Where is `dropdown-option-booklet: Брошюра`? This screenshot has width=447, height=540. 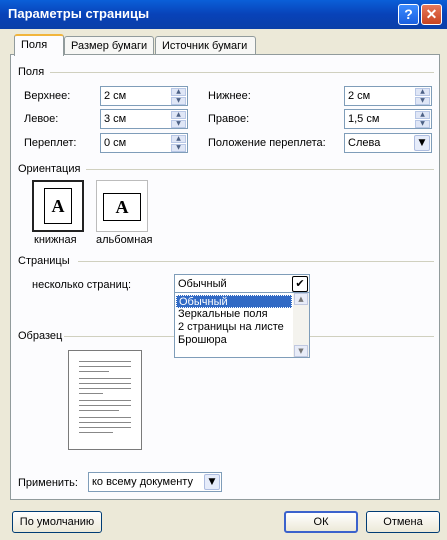
dropdown-option-booklet: Брошюра is located at coordinates (234, 340).